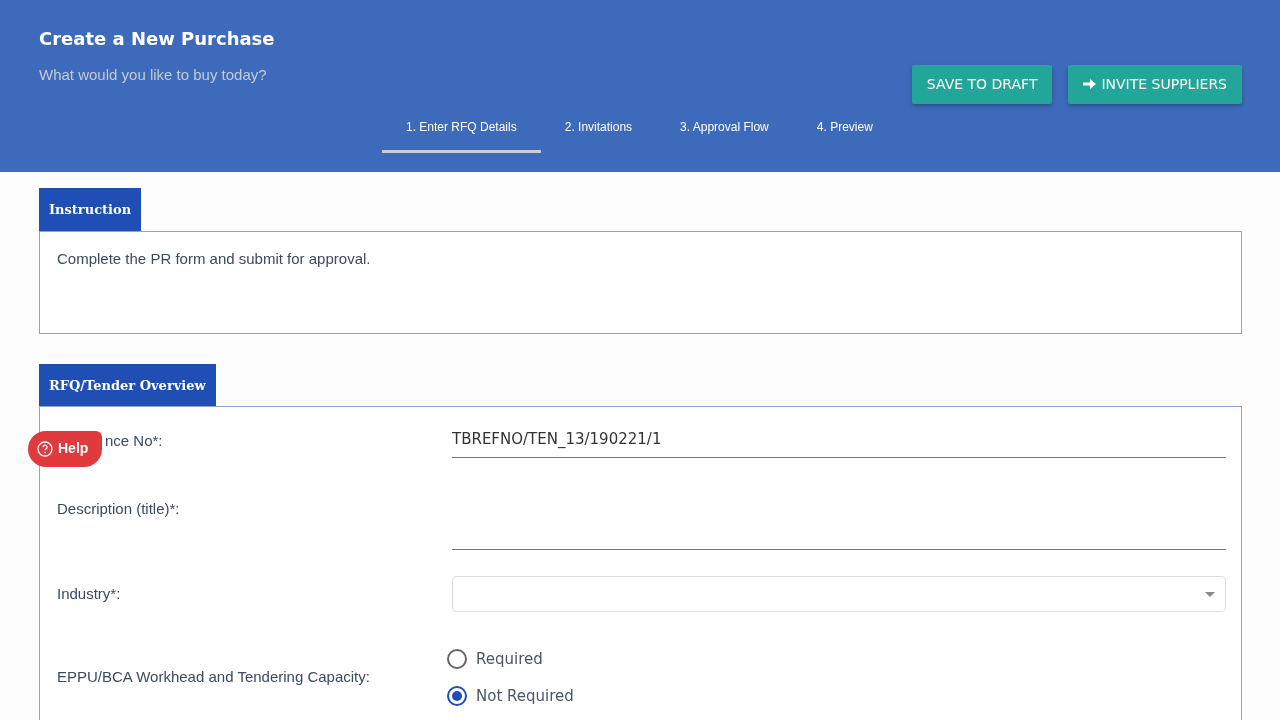 The image size is (1280, 720). Describe the element at coordinates (153, 74) in the screenshot. I see `page-subtitle: What would you like to buy today?` at that location.